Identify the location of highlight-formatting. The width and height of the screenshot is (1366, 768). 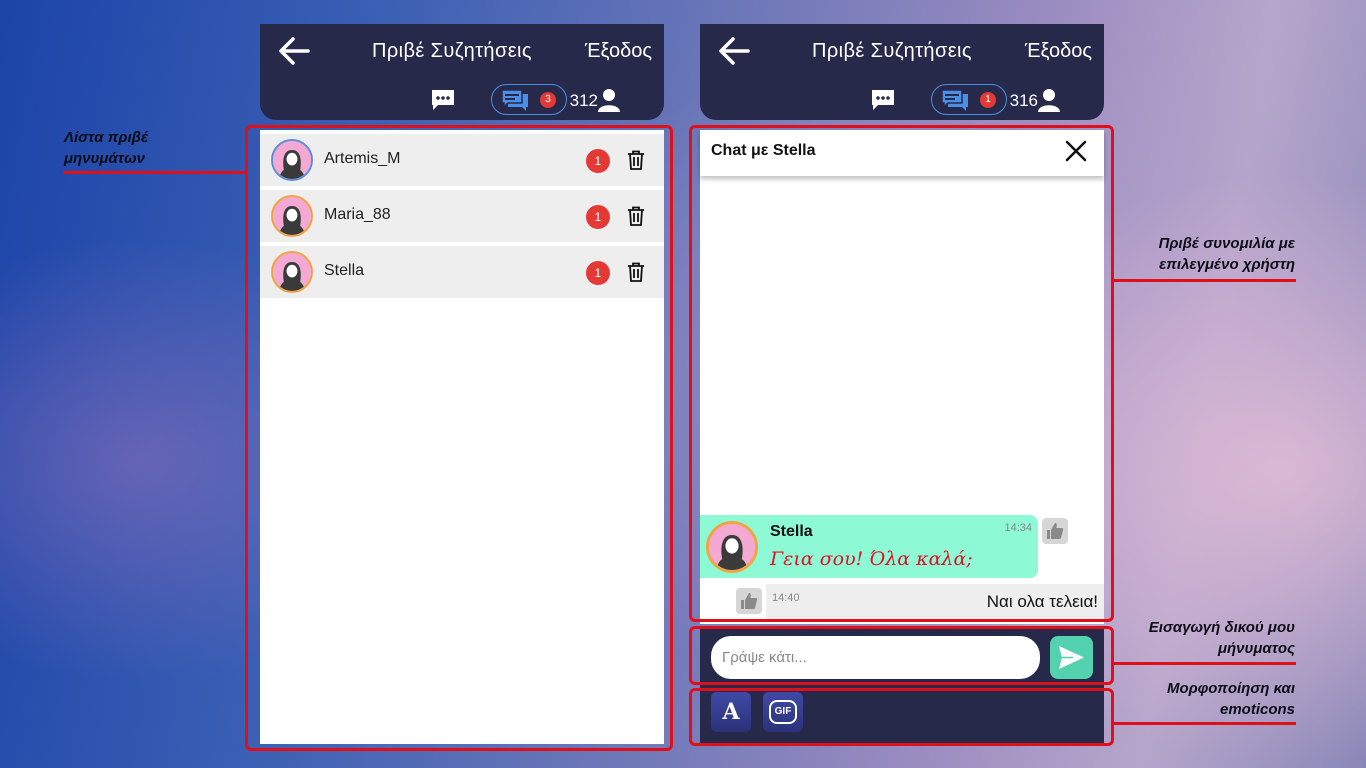
(901, 717).